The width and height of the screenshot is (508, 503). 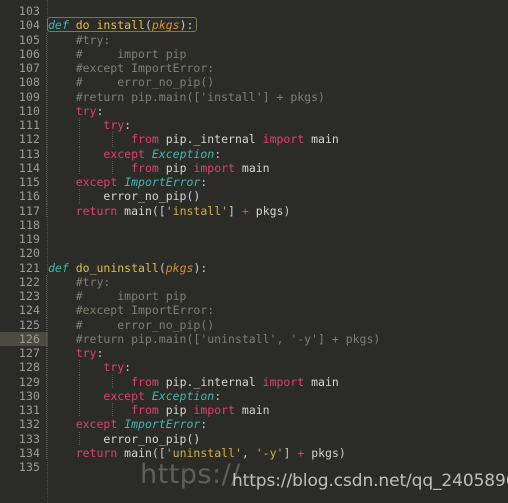 I want to click on watermark-url: https://blog.csdn.net/qq_24058965, so click(x=370, y=481).